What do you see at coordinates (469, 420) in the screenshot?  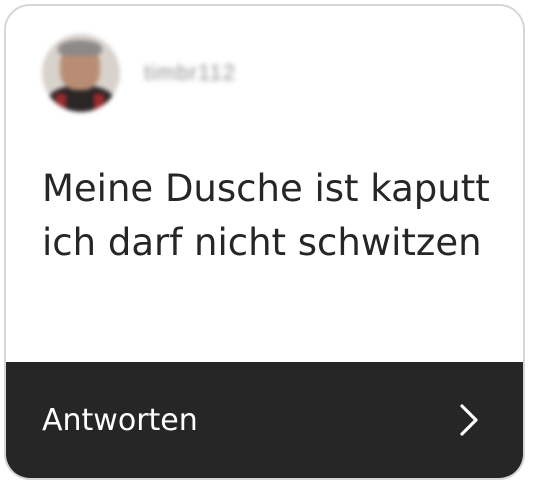 I see `chevron-right-icon` at bounding box center [469, 420].